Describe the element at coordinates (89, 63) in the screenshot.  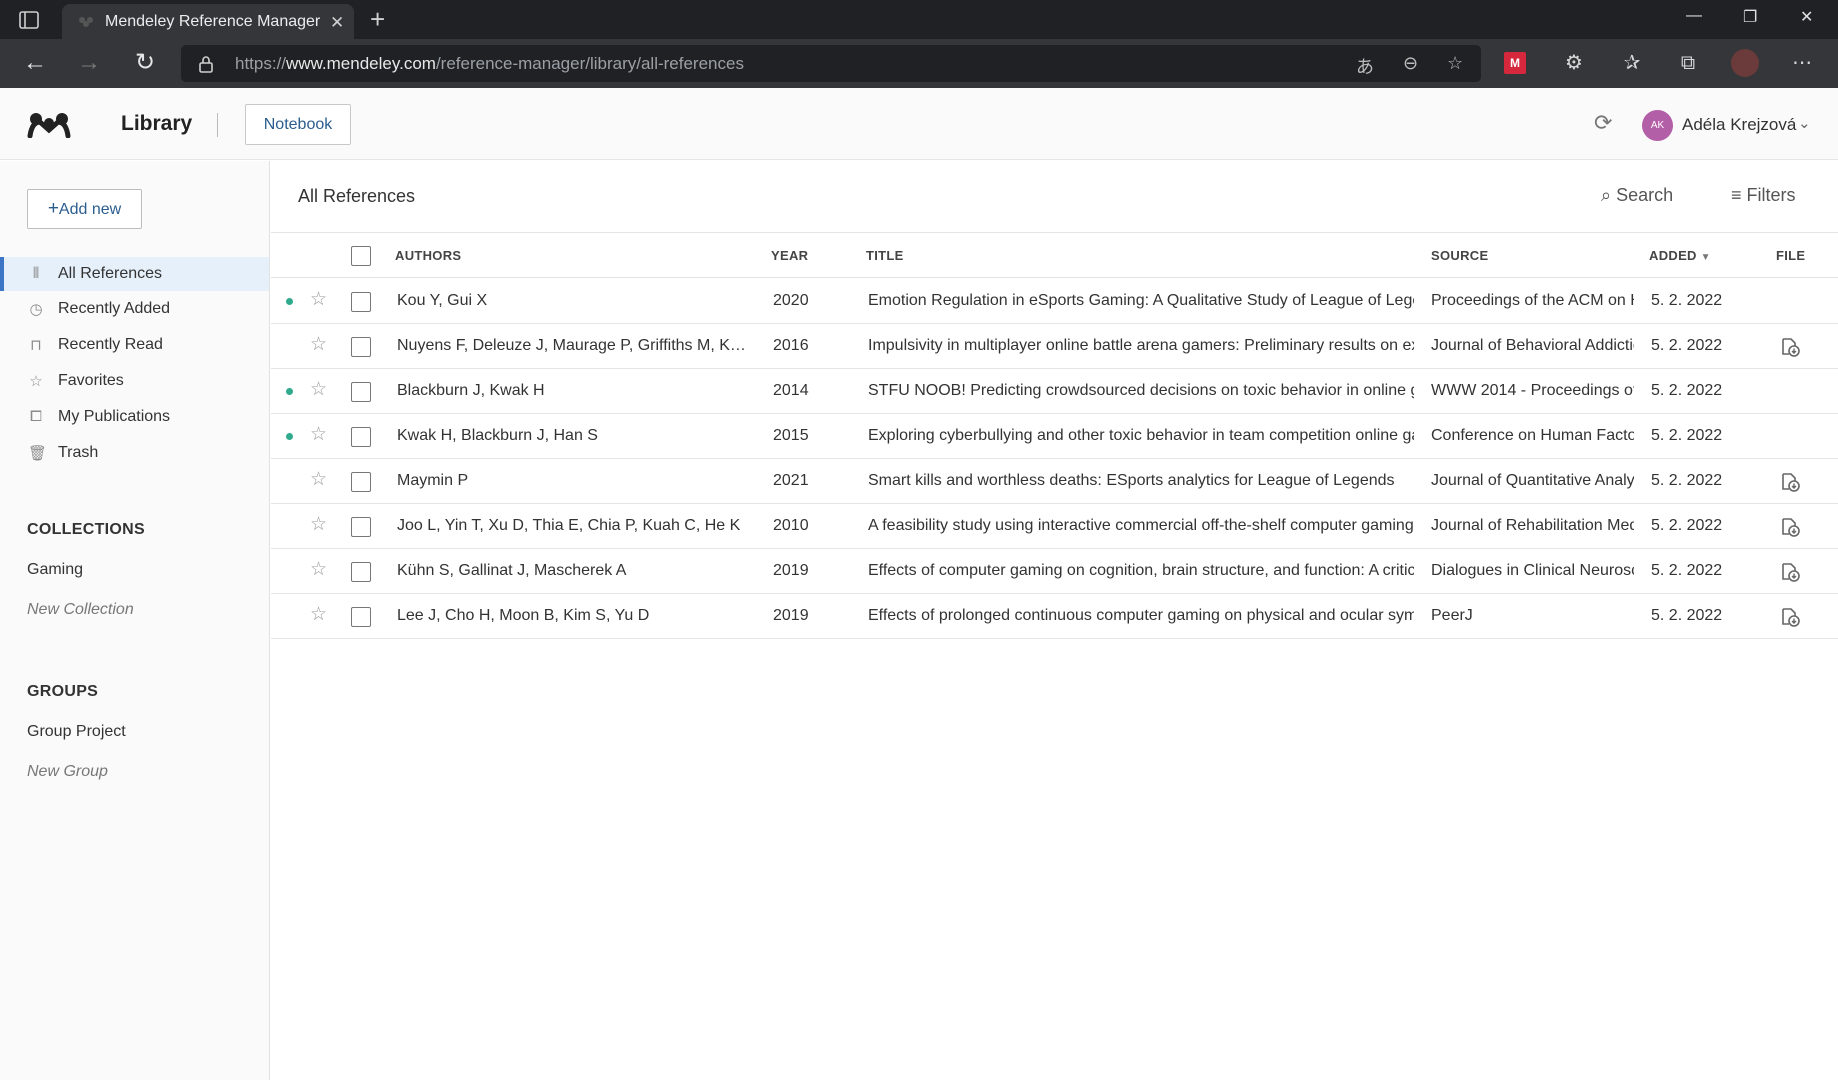
I see `forward-icon: →` at that location.